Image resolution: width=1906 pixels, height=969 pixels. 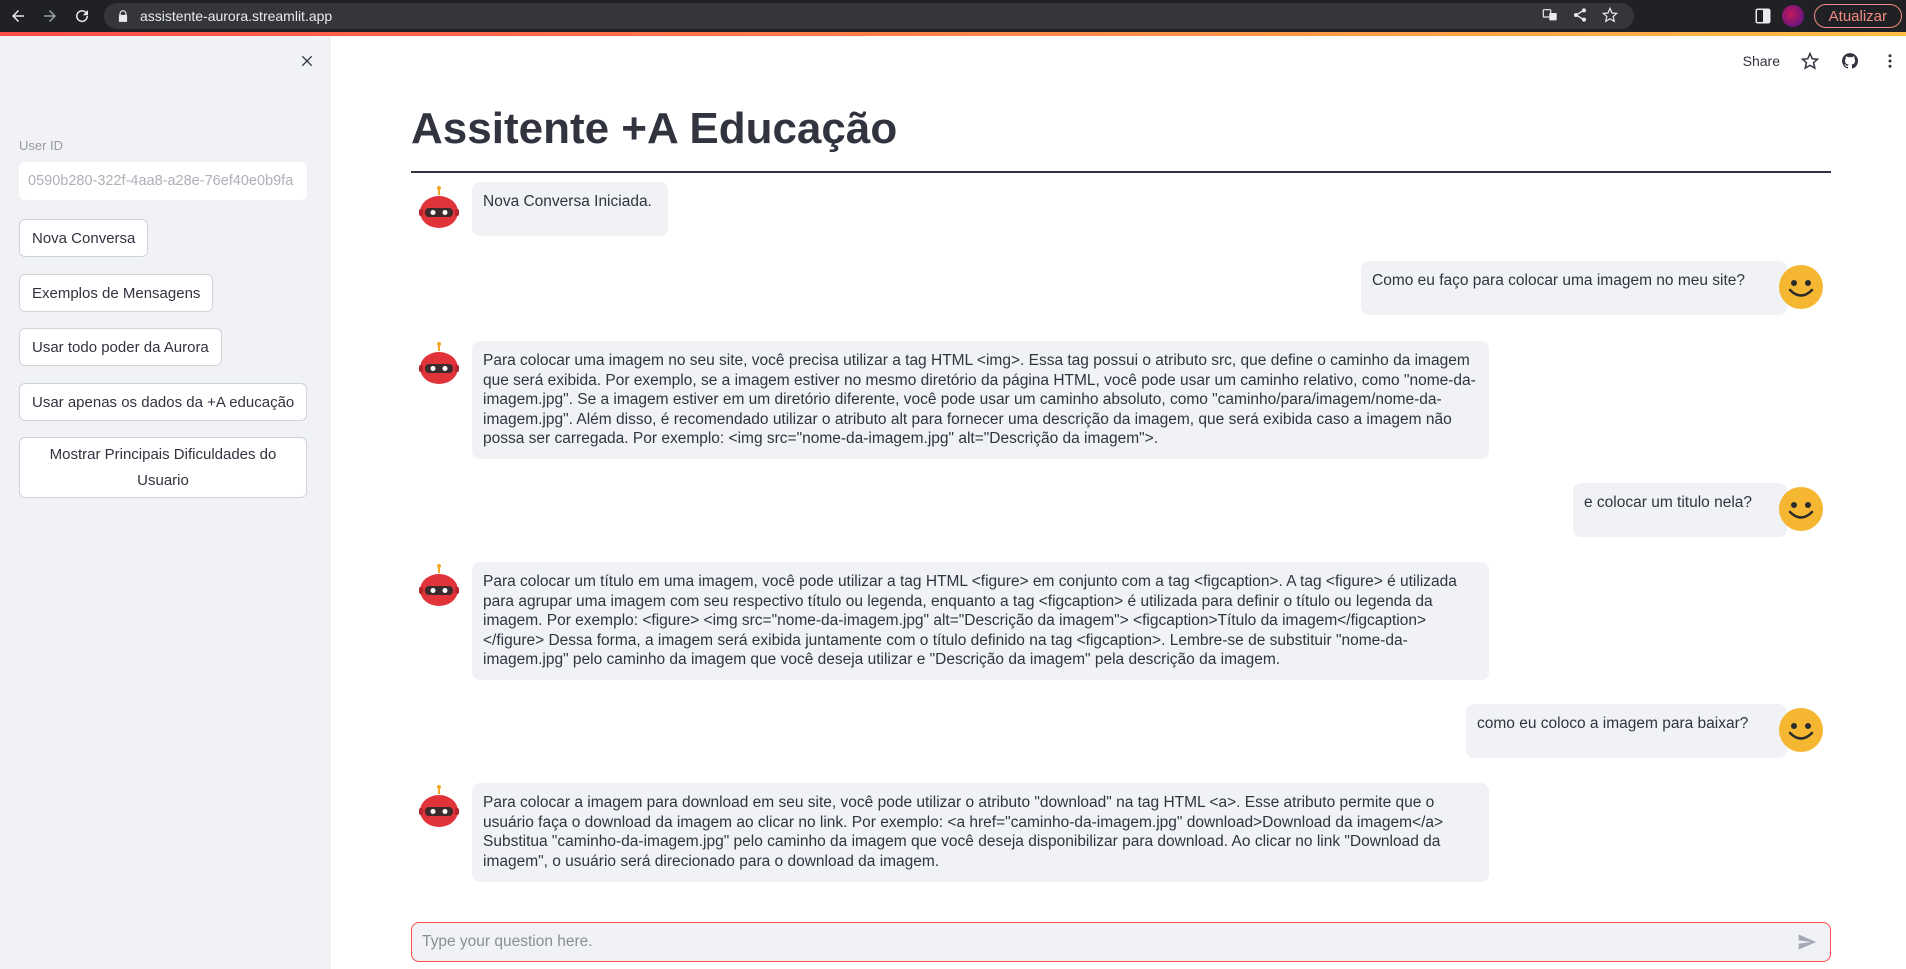 What do you see at coordinates (163, 181) in the screenshot?
I see `userid-field` at bounding box center [163, 181].